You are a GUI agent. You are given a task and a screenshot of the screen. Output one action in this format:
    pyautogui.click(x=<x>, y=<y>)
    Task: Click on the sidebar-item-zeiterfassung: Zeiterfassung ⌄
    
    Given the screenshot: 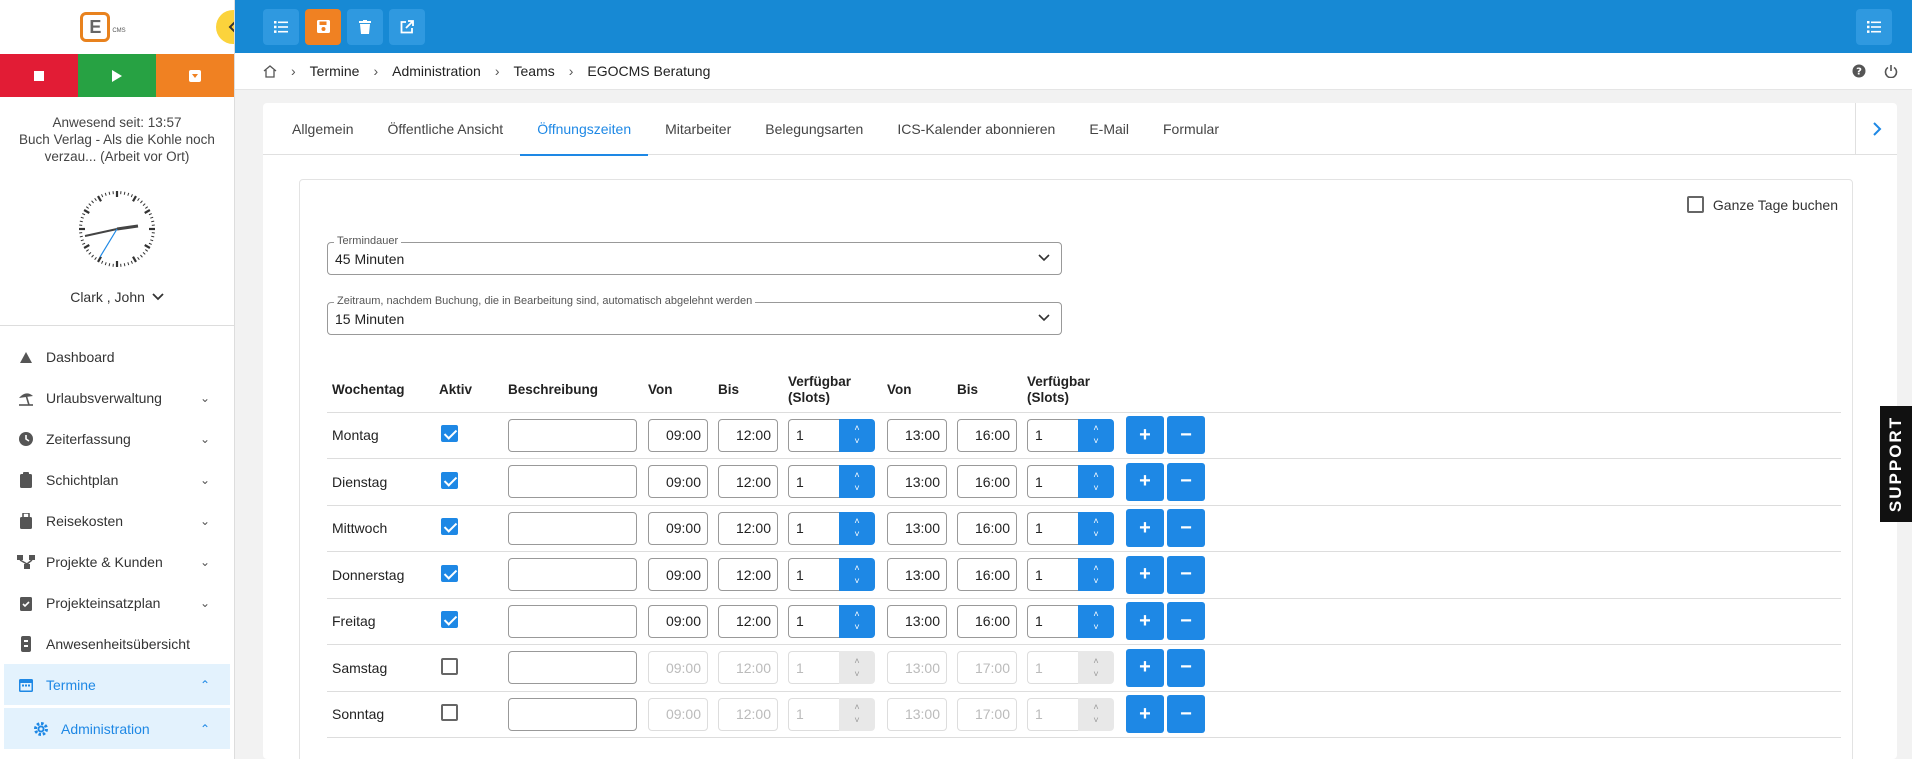 What is the action you would take?
    pyautogui.click(x=117, y=438)
    